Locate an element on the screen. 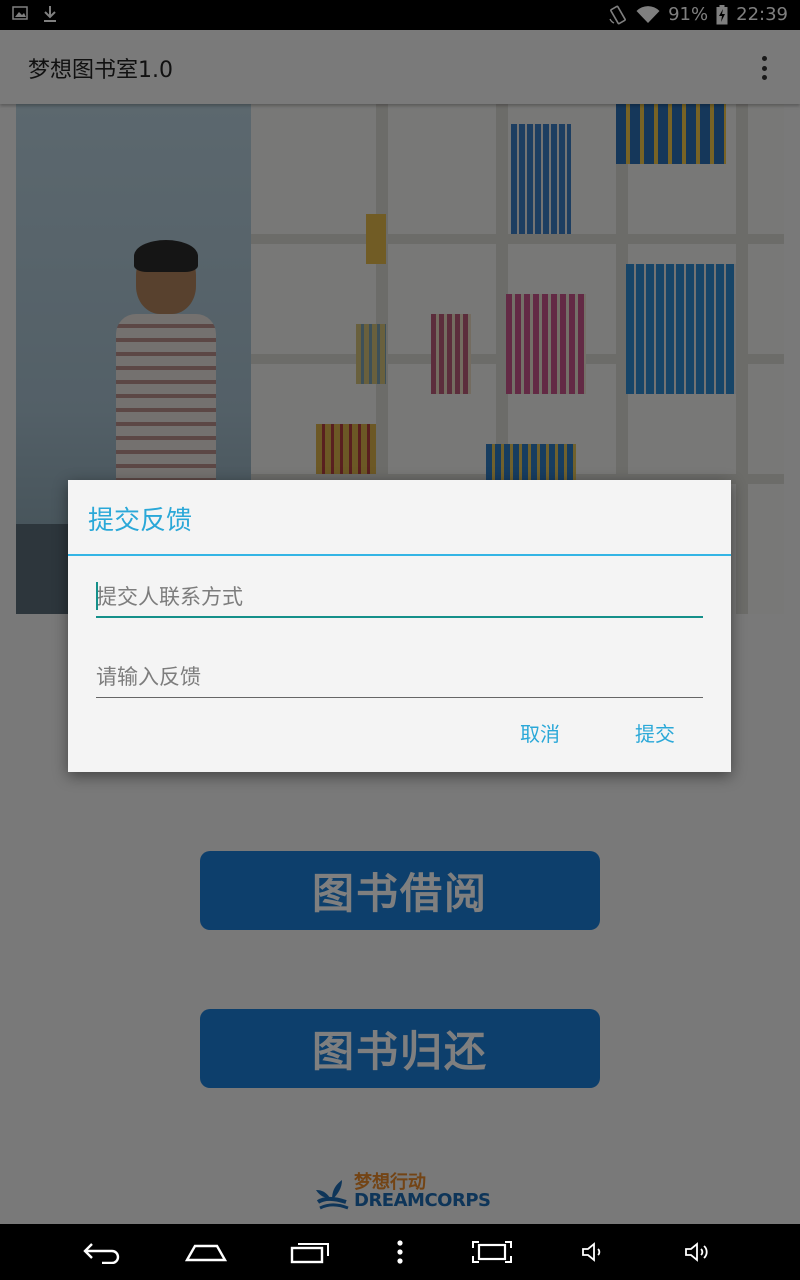 This screenshot has width=800, height=1280. contact-input is located at coordinates (399, 597).